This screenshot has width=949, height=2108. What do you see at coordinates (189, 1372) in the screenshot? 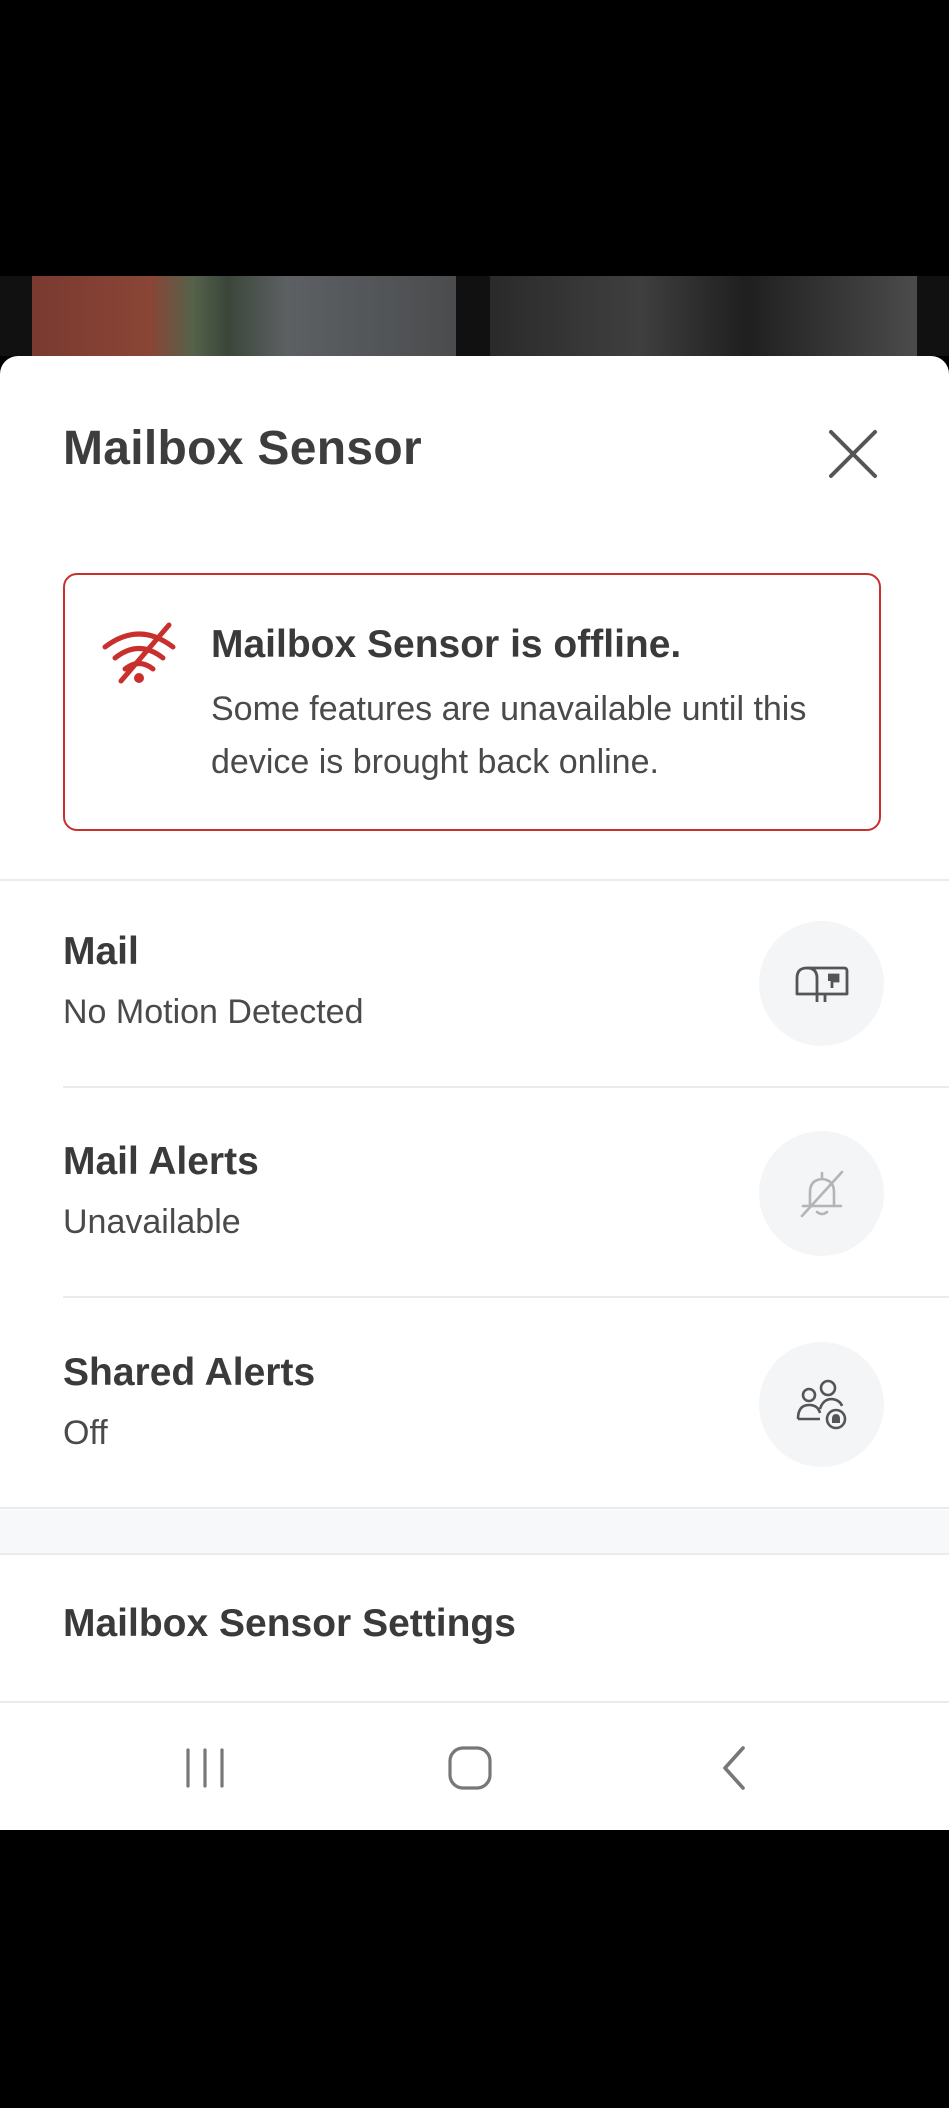
I see `shared-alerts-row-label: Shared Alerts` at bounding box center [189, 1372].